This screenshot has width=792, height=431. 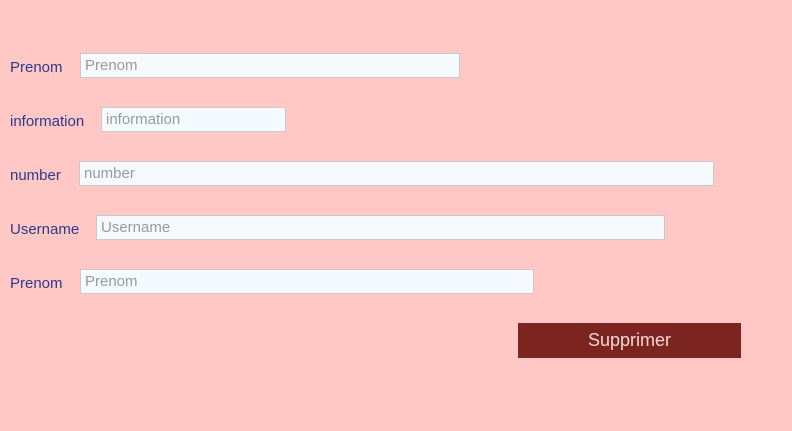 I want to click on username-label: Username, so click(x=45, y=229).